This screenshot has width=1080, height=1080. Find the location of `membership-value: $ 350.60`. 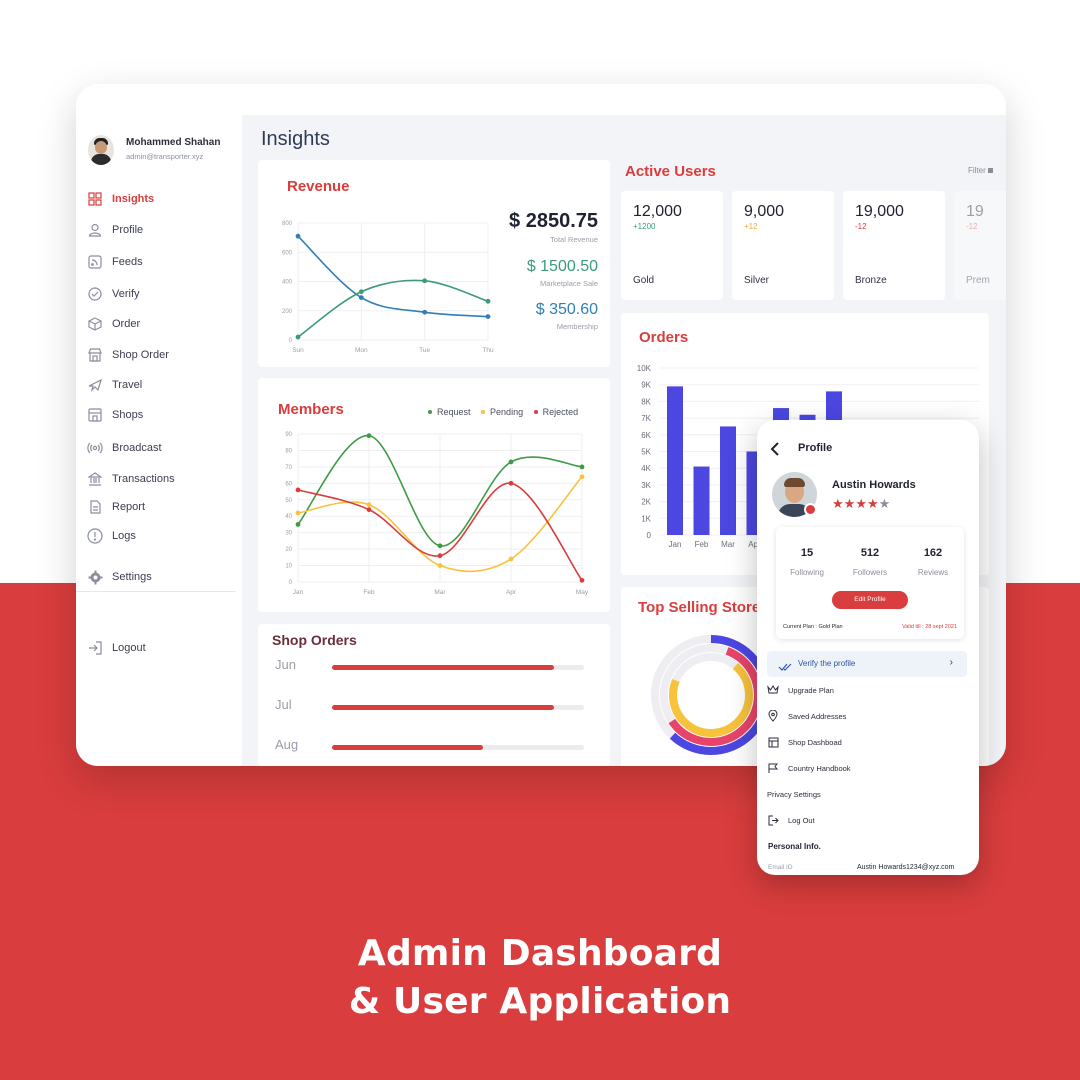

membership-value: $ 350.60 is located at coordinates (566, 309).